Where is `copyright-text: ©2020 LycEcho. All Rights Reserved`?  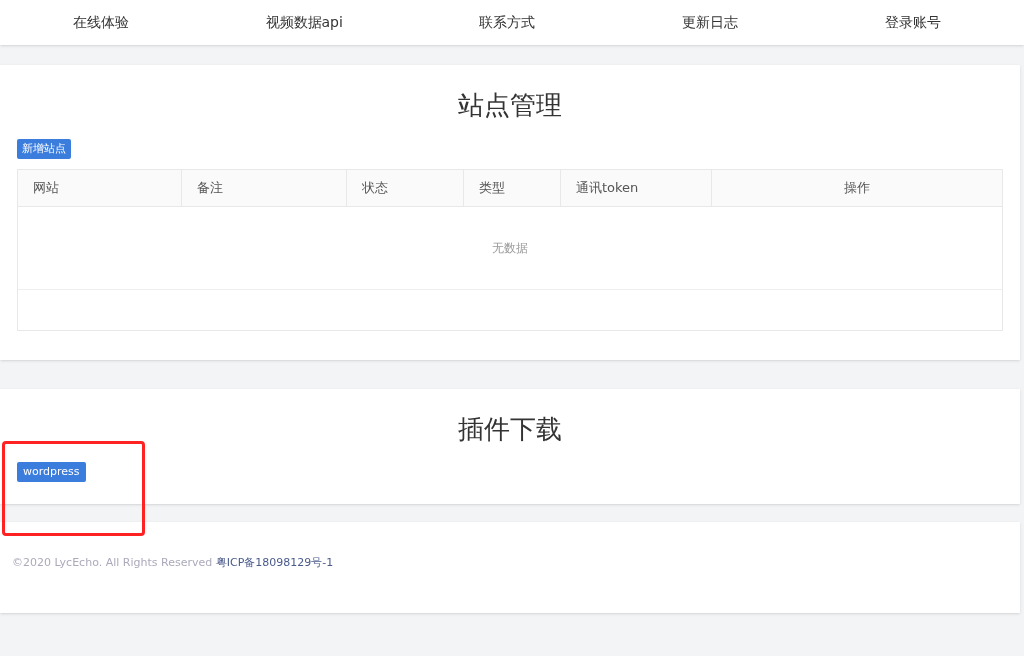
copyright-text: ©2020 LycEcho. All Rights Reserved is located at coordinates (112, 562).